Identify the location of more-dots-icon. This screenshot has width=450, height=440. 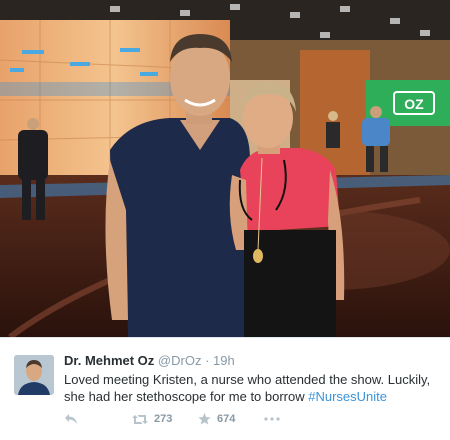
(272, 419).